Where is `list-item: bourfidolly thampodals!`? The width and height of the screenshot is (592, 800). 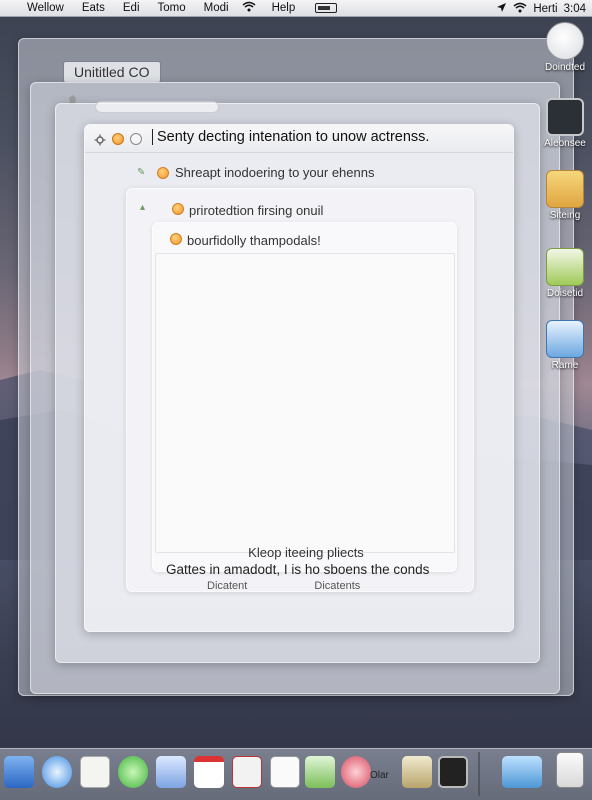 list-item: bourfidolly thampodals! is located at coordinates (254, 240).